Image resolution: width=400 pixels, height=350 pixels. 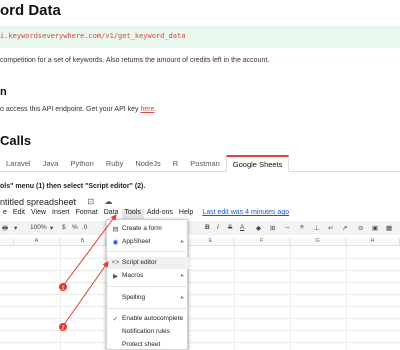 I want to click on form-icon: ▤, so click(x=115, y=229).